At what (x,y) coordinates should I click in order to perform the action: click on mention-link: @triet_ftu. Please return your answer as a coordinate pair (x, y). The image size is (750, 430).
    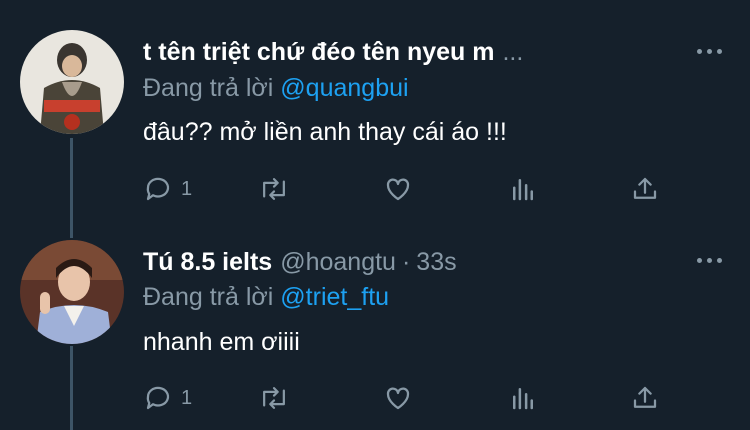
    Looking at the image, I should click on (334, 297).